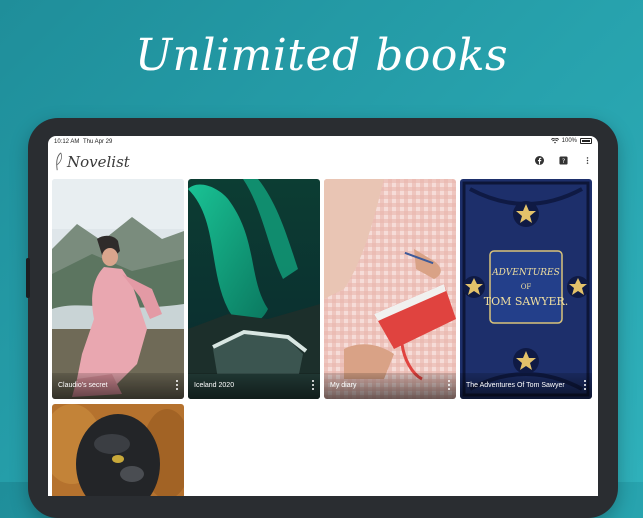  What do you see at coordinates (586, 141) in the screenshot?
I see `battery-icon` at bounding box center [586, 141].